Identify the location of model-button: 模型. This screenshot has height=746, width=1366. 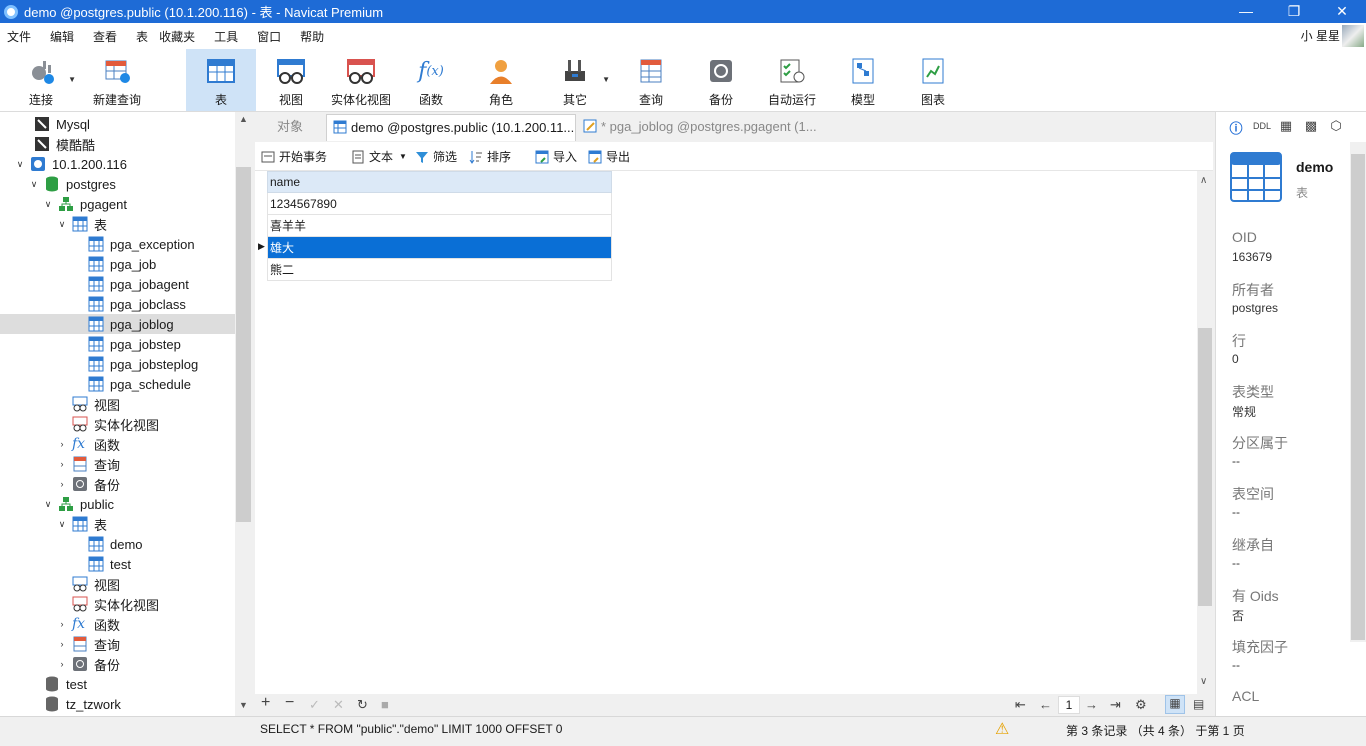
(863, 80).